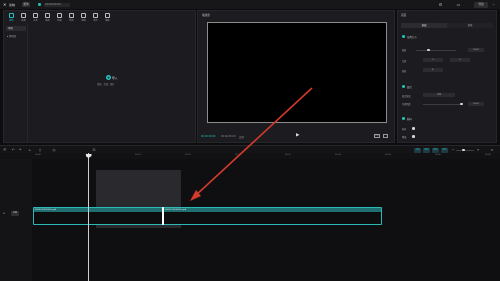 Image resolution: width=500 pixels, height=281 pixels. I want to click on media-icon, so click(11, 15).